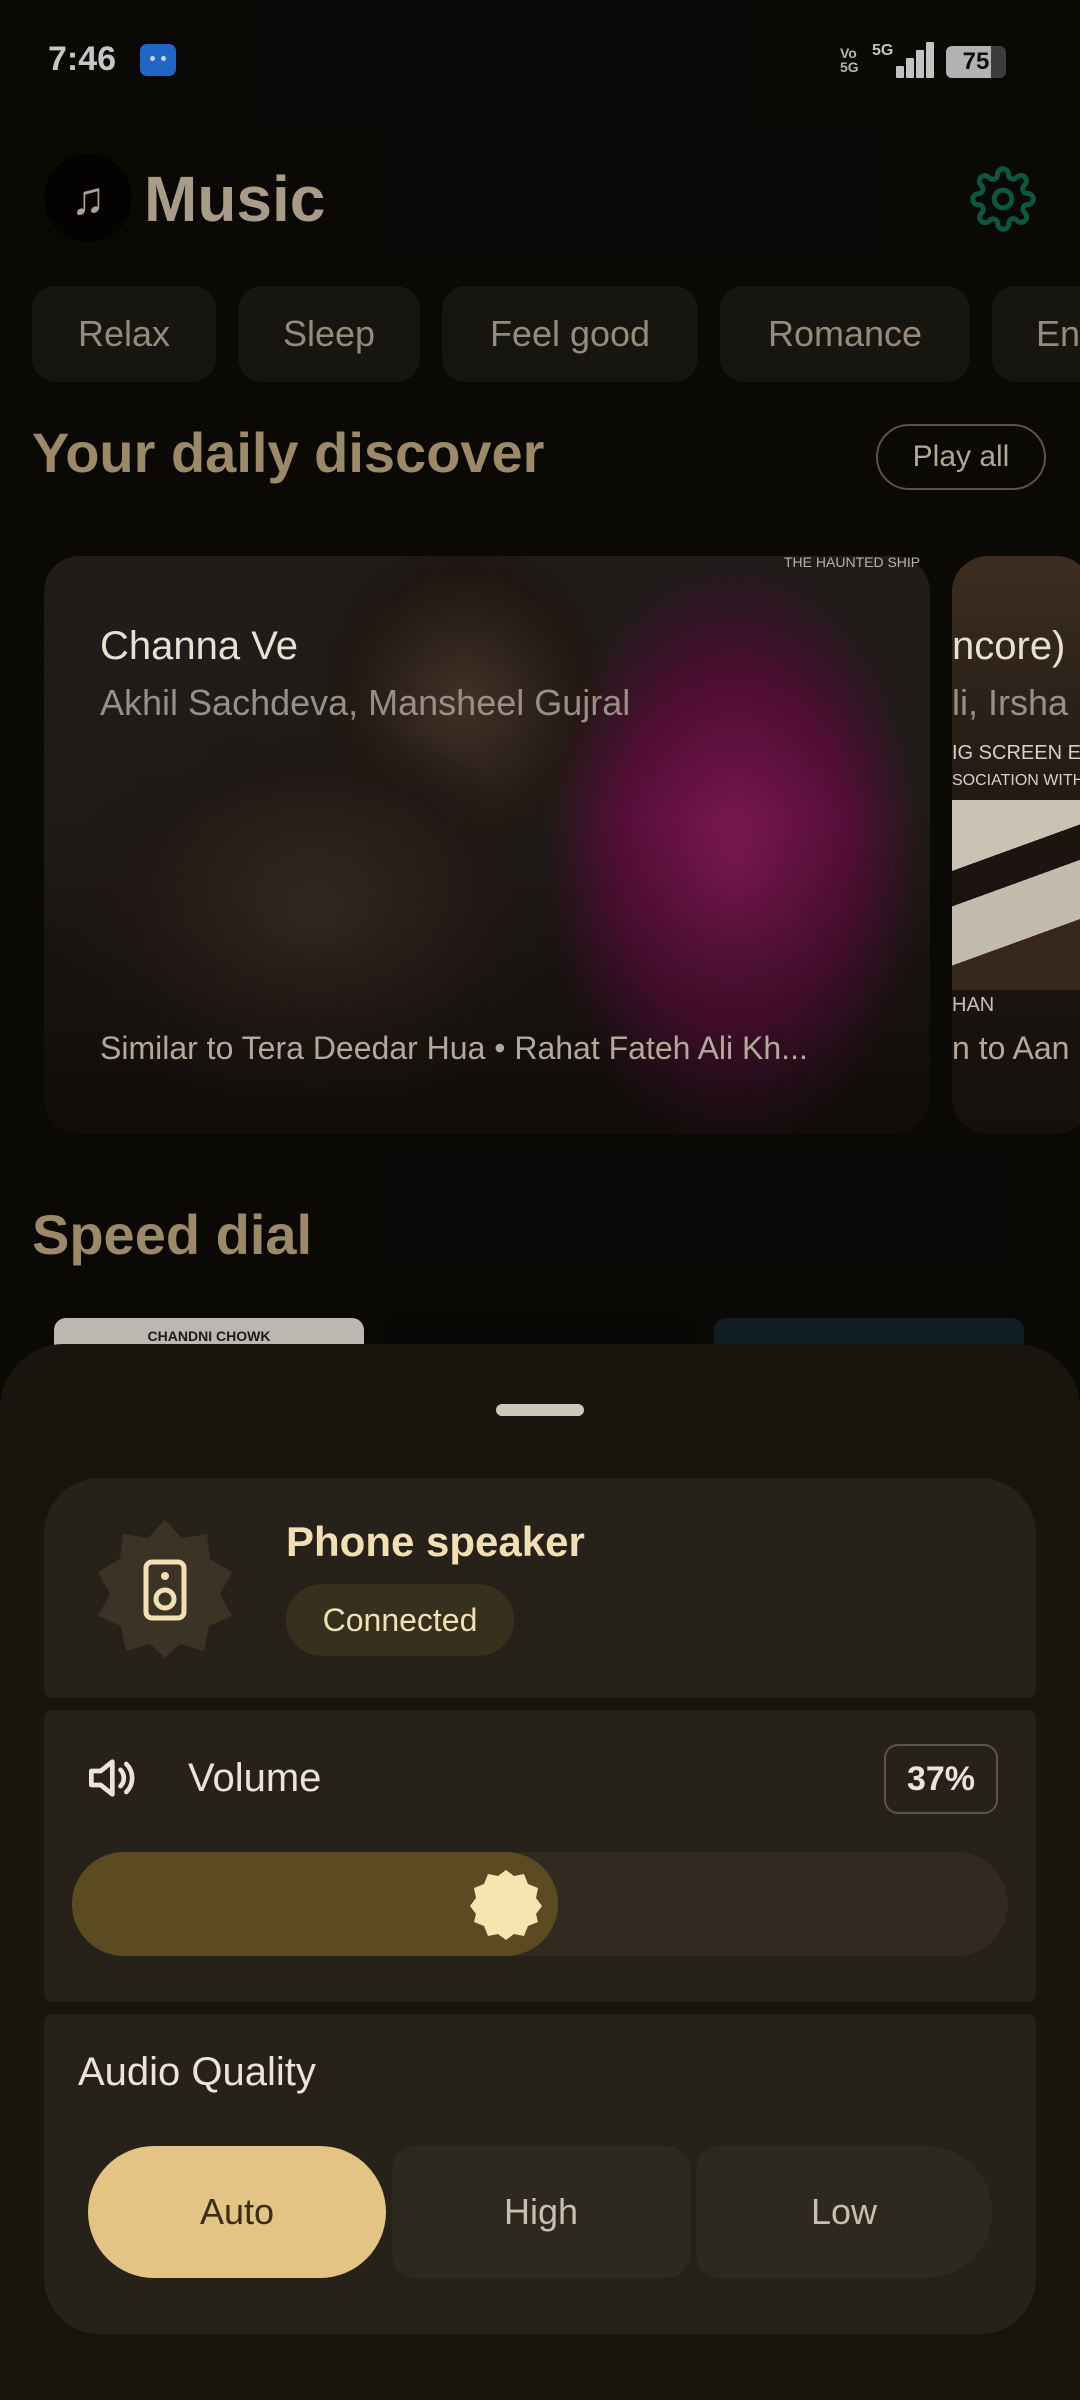  What do you see at coordinates (255, 1778) in the screenshot?
I see `volume-label: Volume` at bounding box center [255, 1778].